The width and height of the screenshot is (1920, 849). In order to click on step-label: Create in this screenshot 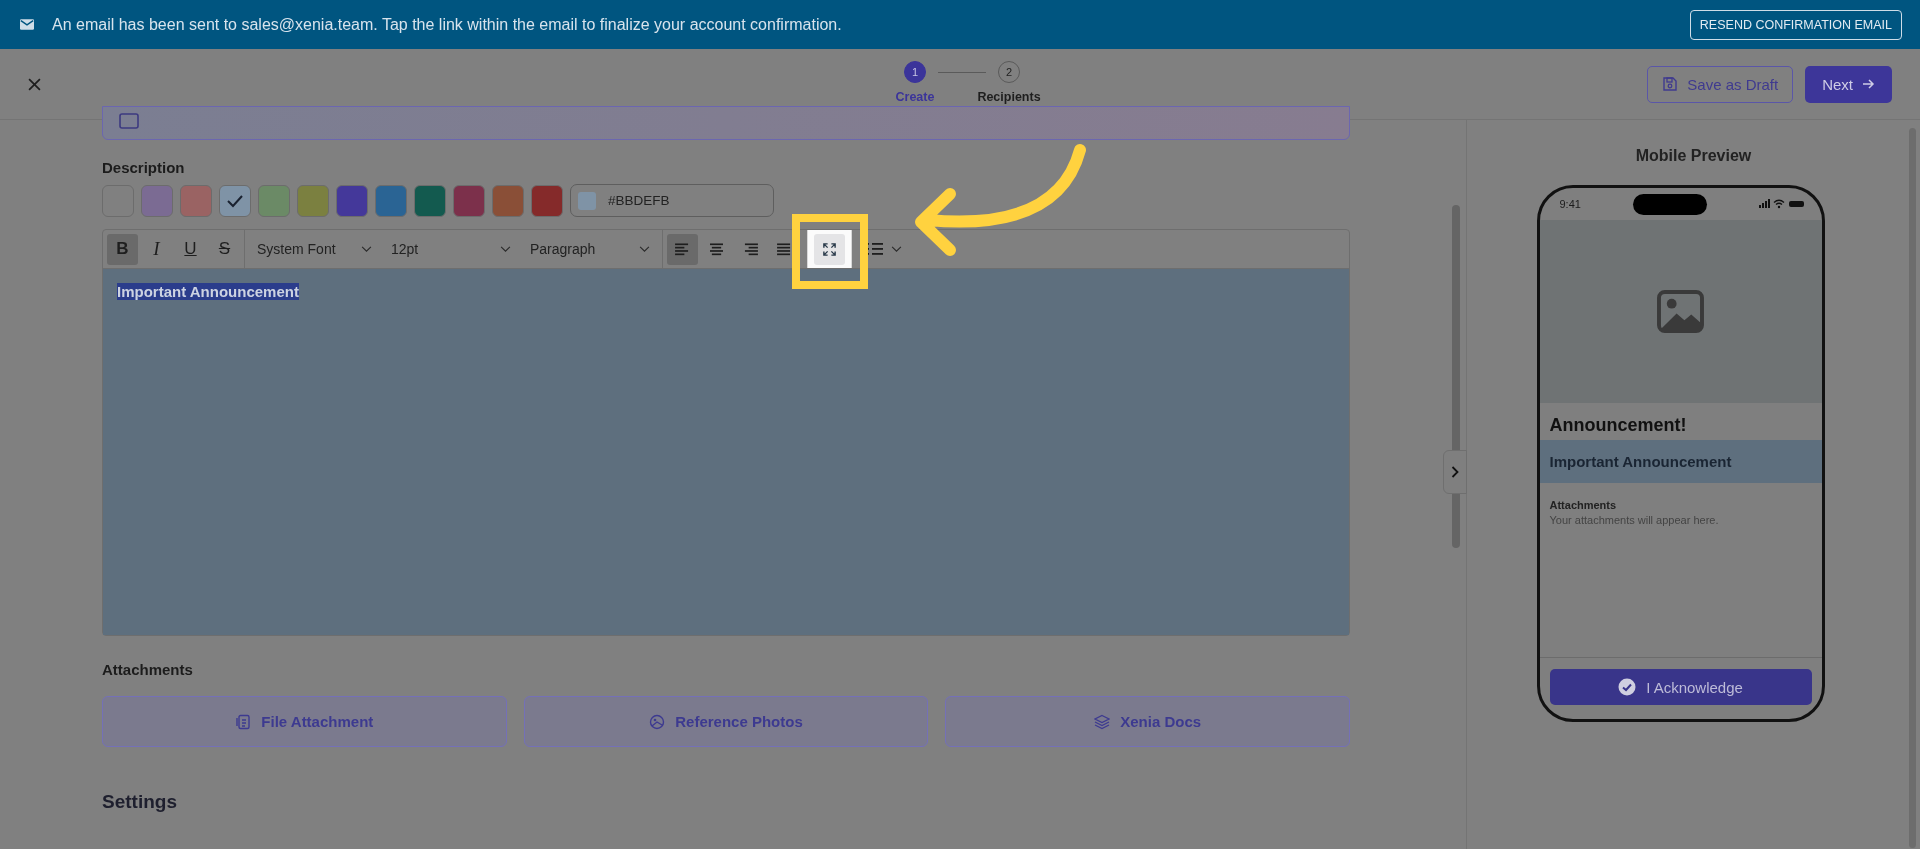, I will do `click(915, 97)`.